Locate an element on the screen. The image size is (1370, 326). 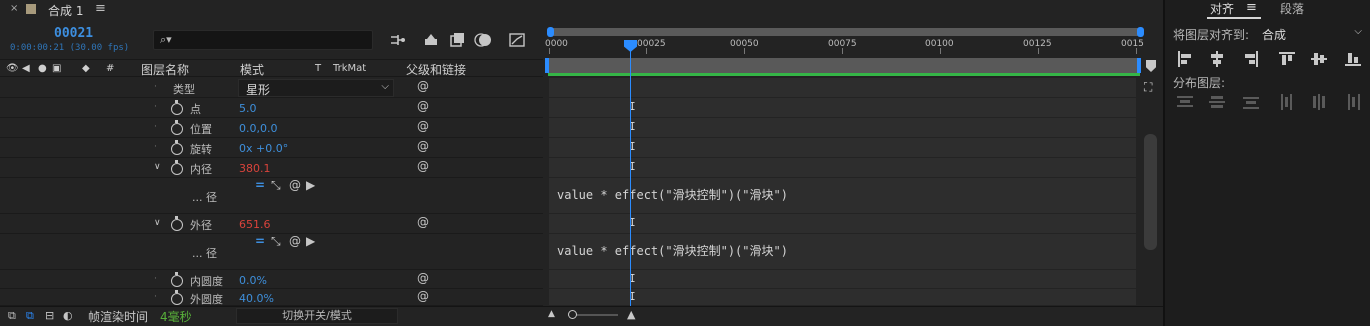
expression-editor-outer: value * effect("滑块控制")("滑块") is located at coordinates (842, 252).